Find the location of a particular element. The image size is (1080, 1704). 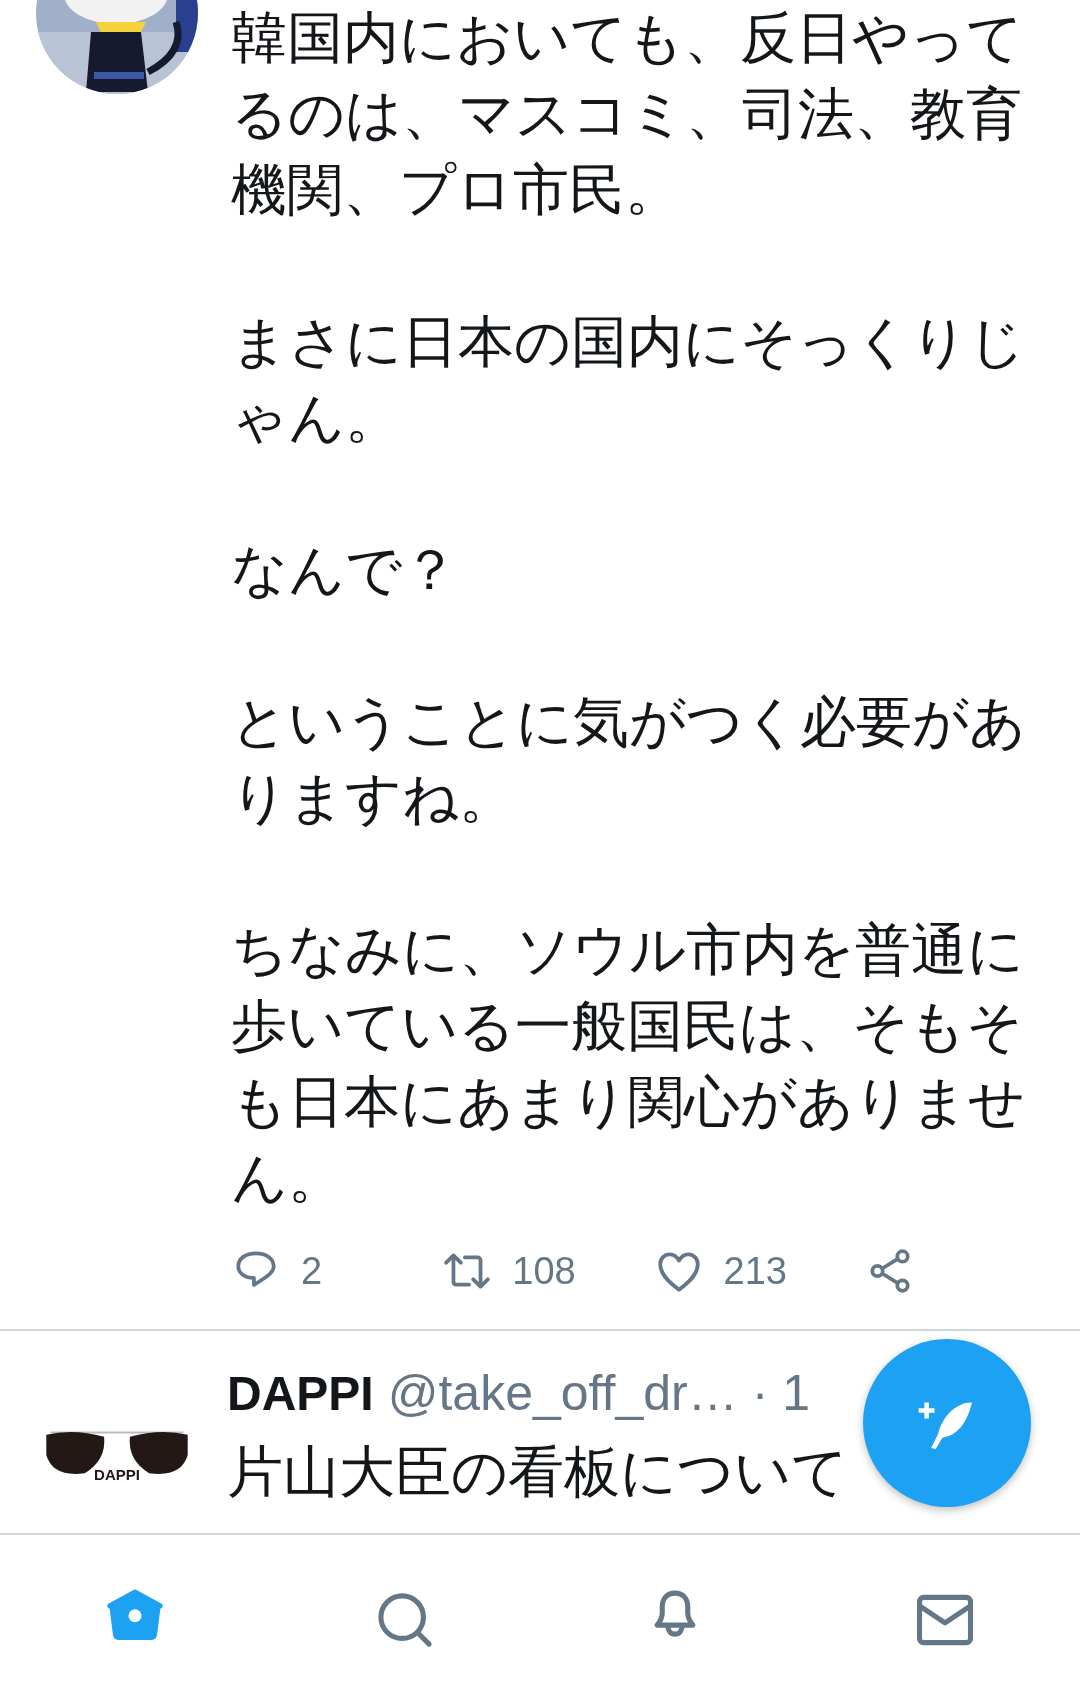

tweet-text: まさに日本の国内にそっくりじゃん。 is located at coordinates (628, 380).